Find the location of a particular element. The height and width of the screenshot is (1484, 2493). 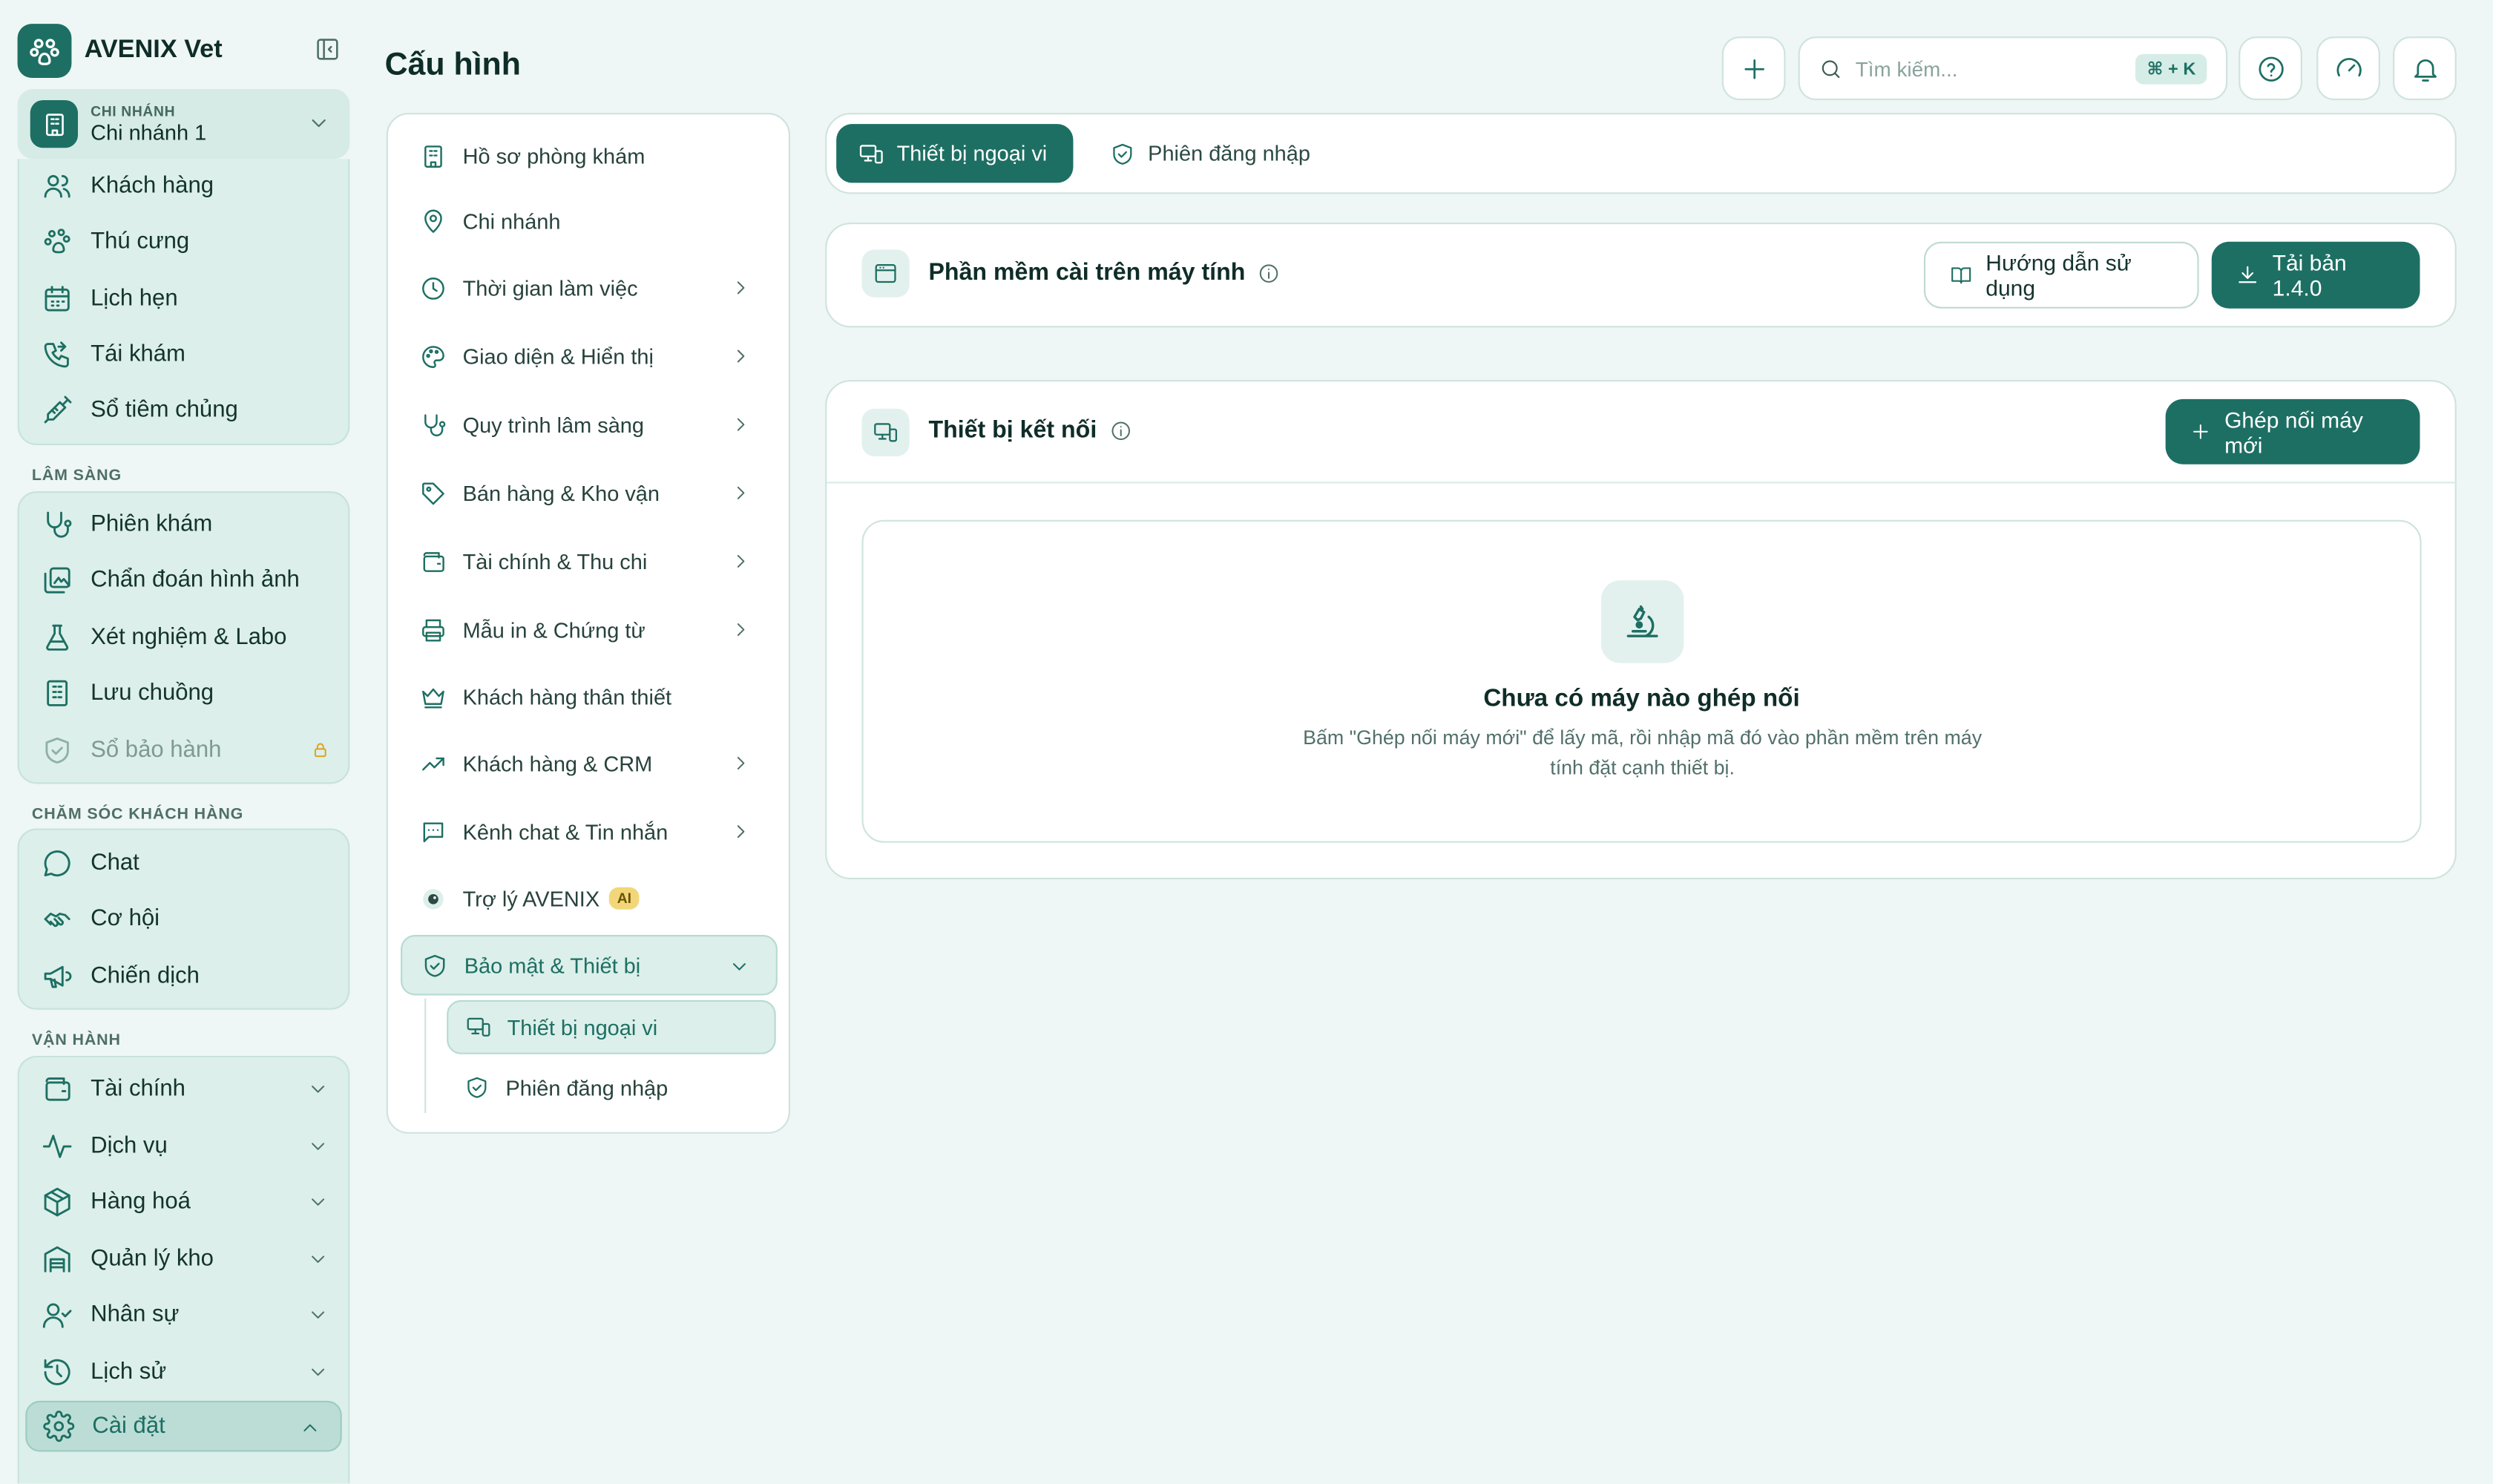

settings-item-security-devices: Bảo mật & Thiết bị is located at coordinates (589, 965).